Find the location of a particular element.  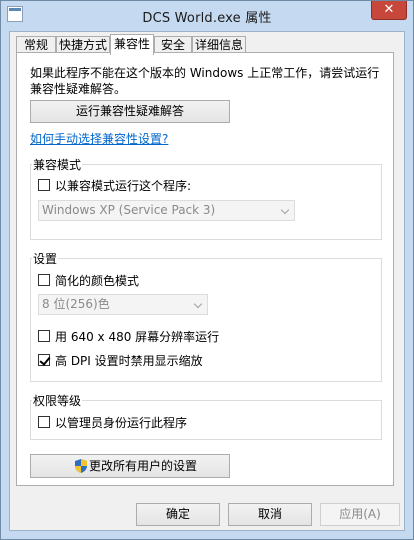

close-button: ✕ is located at coordinates (389, 10).